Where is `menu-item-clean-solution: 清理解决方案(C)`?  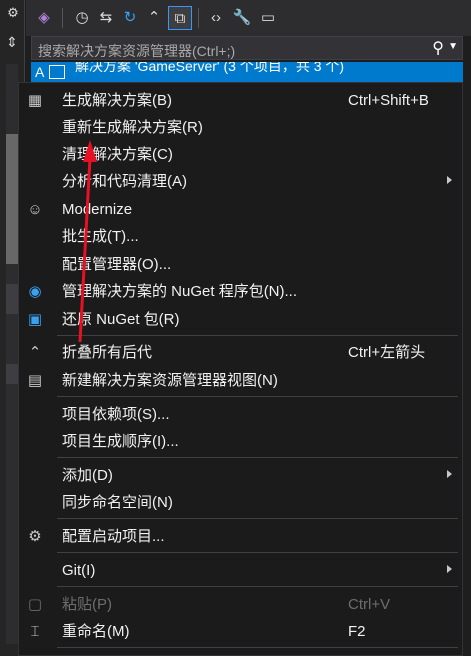 menu-item-clean-solution: 清理解决方案(C) is located at coordinates (240, 154).